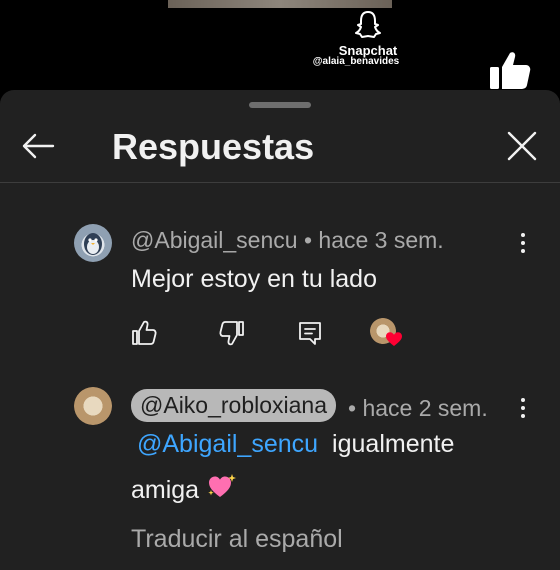 The image size is (560, 570). I want to click on comment-time: hace 3 sem., so click(381, 240).